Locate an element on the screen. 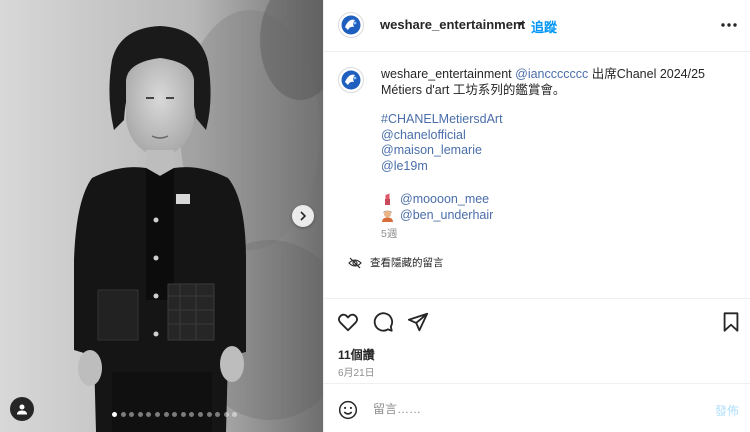  caption-author: weshare_entertainment is located at coordinates (446, 74).